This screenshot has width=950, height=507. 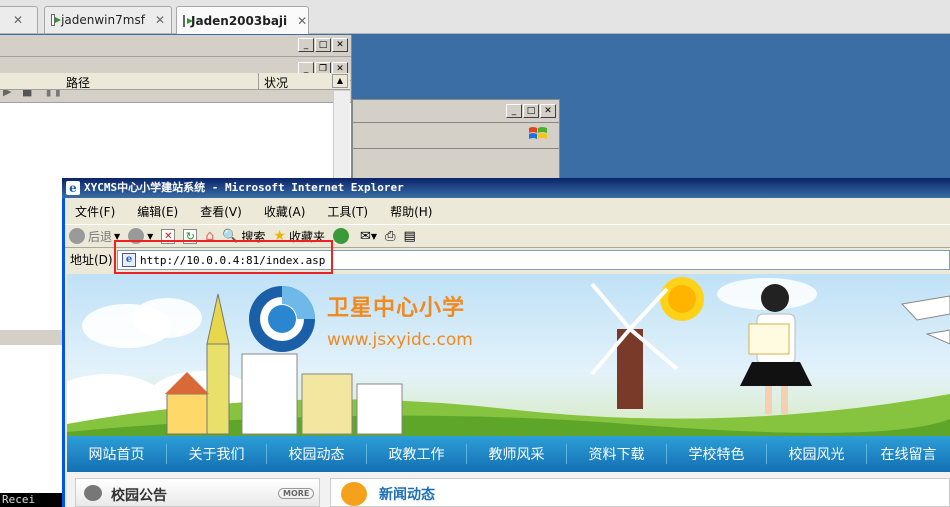 I want to click on tab-jaden2003baji: Jaden2003baji ✕, so click(x=242, y=20).